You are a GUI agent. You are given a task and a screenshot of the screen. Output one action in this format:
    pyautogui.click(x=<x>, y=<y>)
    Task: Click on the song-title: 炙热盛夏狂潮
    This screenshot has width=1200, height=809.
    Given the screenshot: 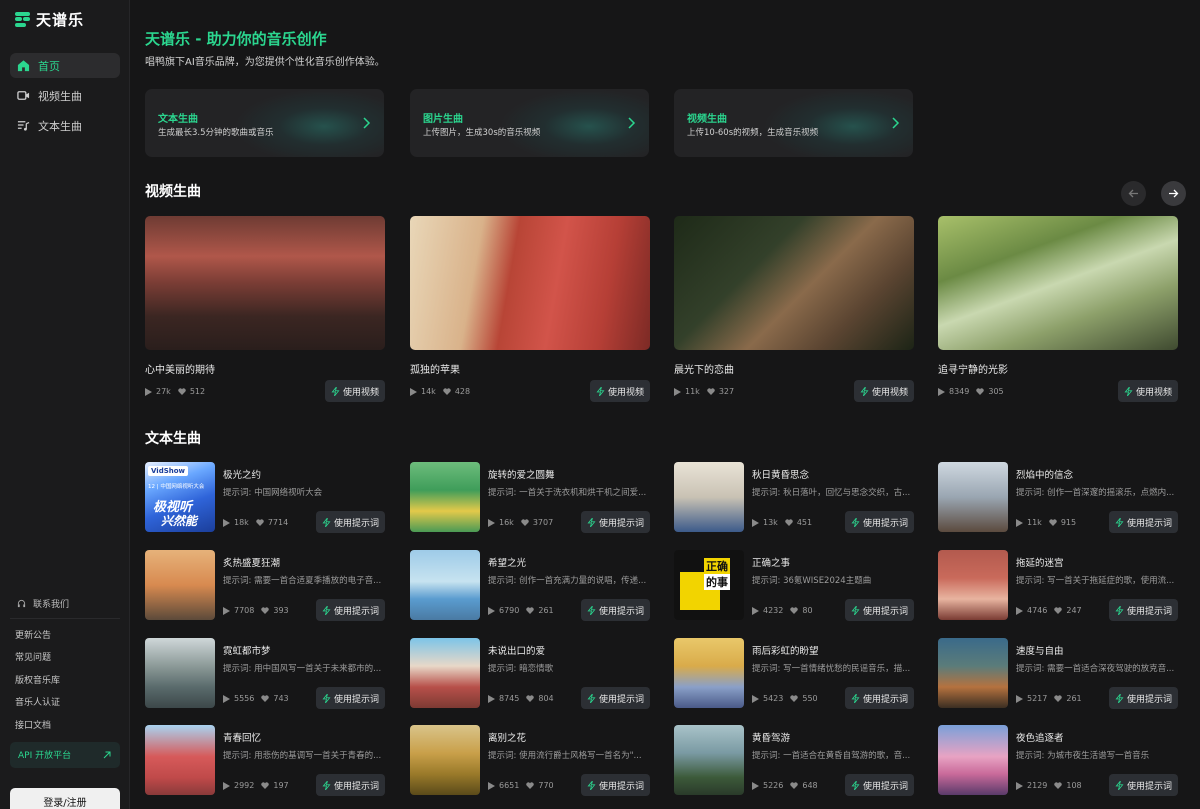 What is the action you would take?
    pyautogui.click(x=252, y=563)
    